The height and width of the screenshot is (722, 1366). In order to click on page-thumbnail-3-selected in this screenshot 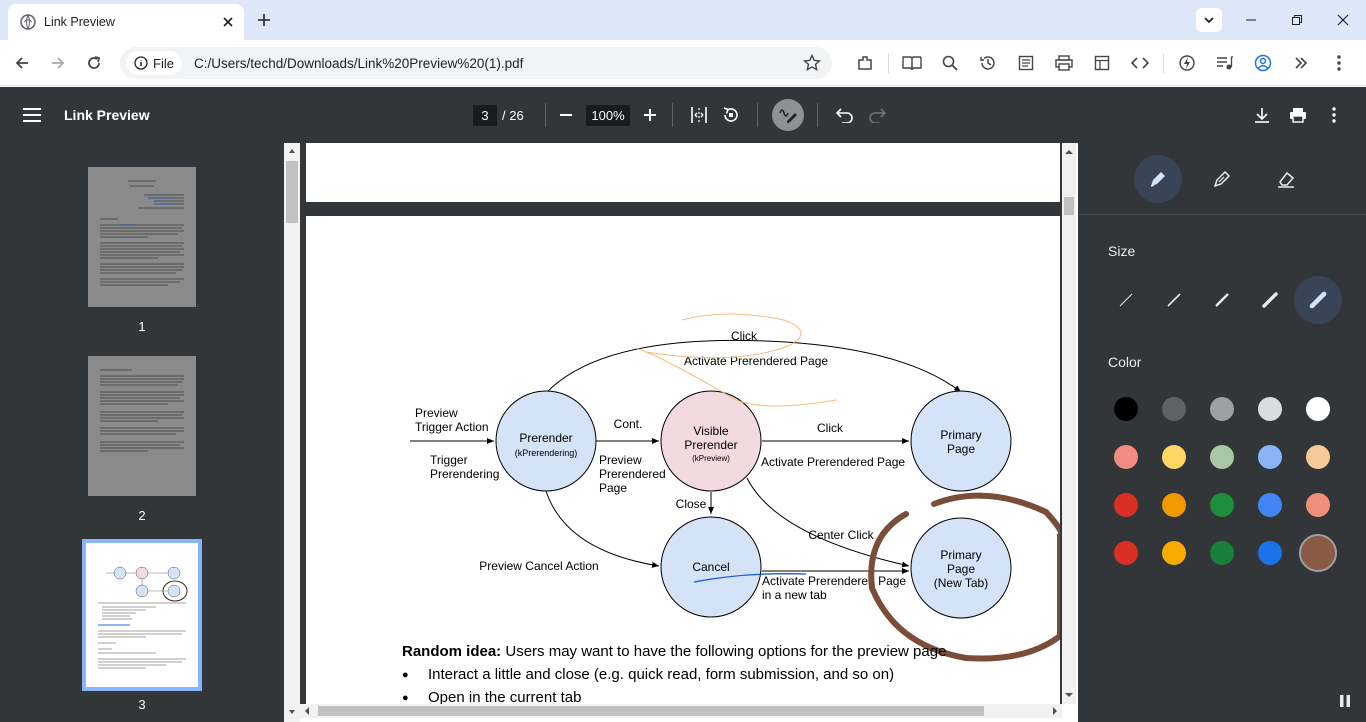, I will do `click(142, 615)`.